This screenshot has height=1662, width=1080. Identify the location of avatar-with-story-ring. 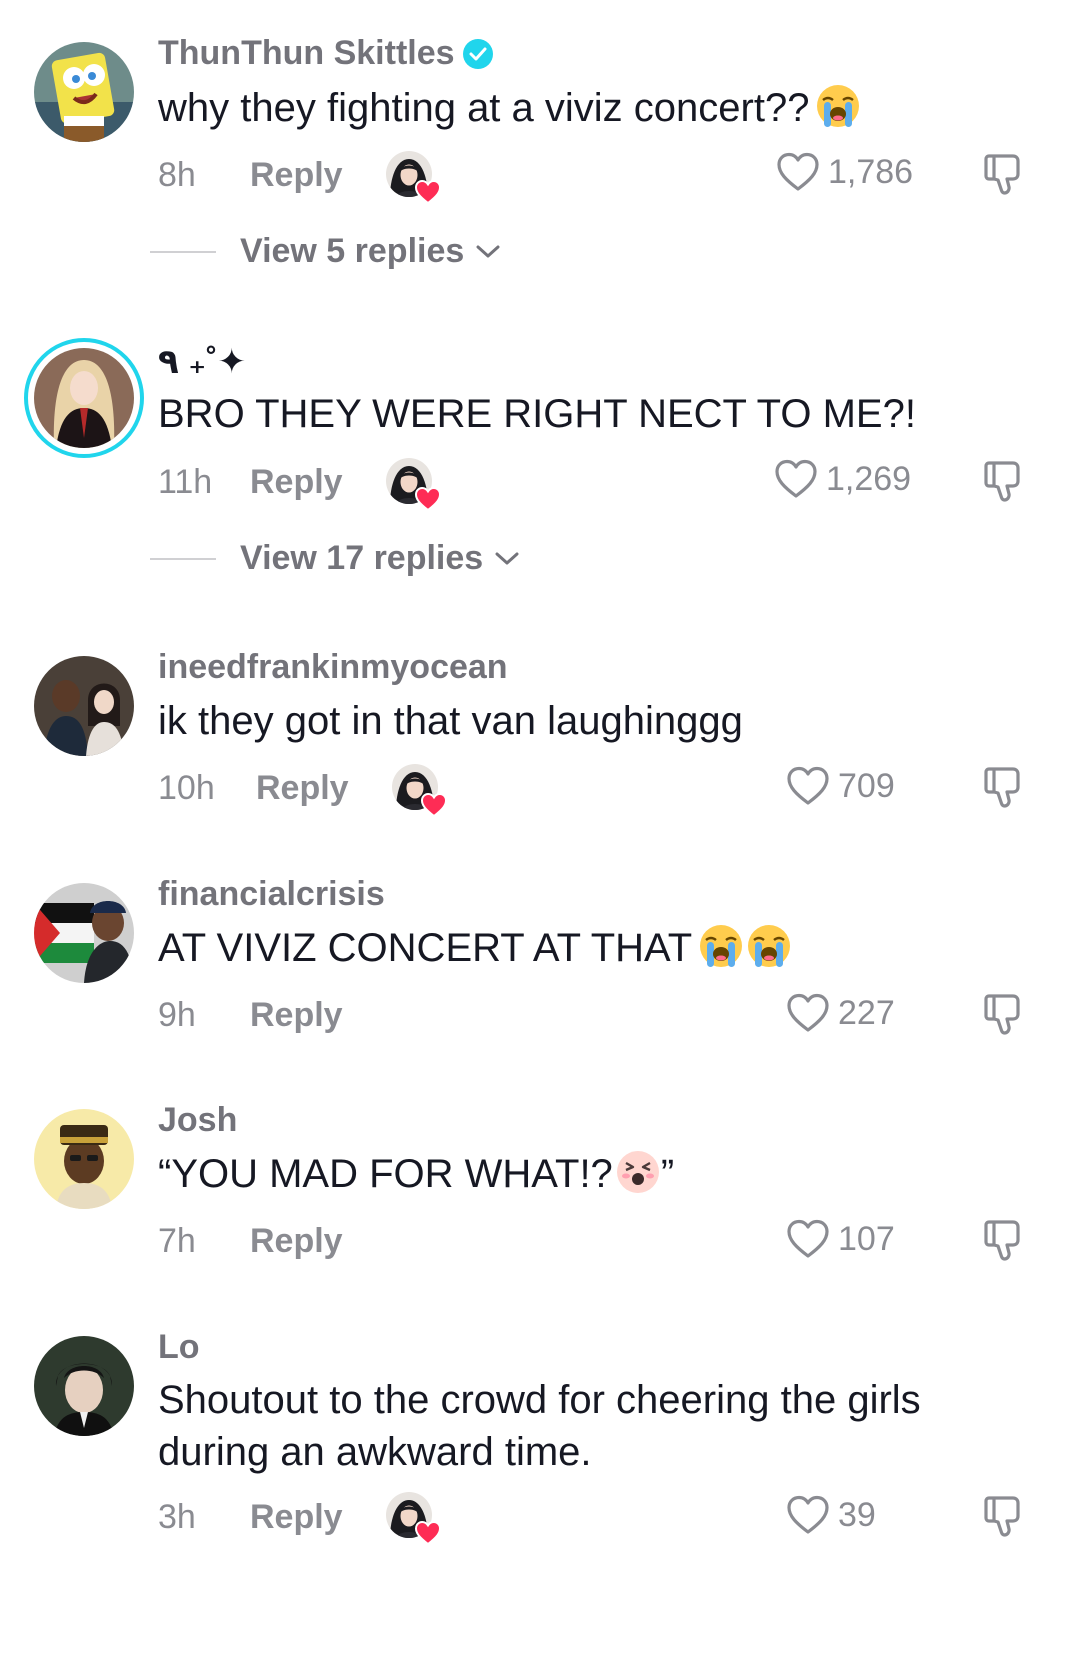
(84, 398).